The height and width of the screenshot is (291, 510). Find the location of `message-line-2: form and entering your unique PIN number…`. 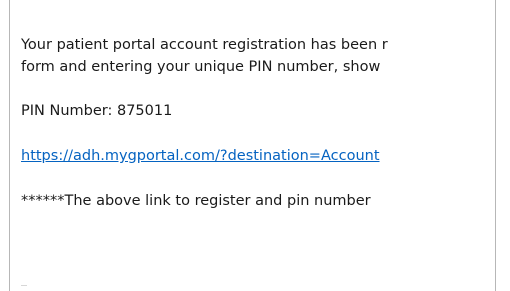

message-line-2: form and entering your unique PIN number… is located at coordinates (201, 67).